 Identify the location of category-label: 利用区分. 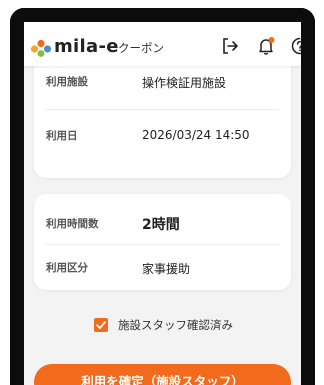
(67, 268).